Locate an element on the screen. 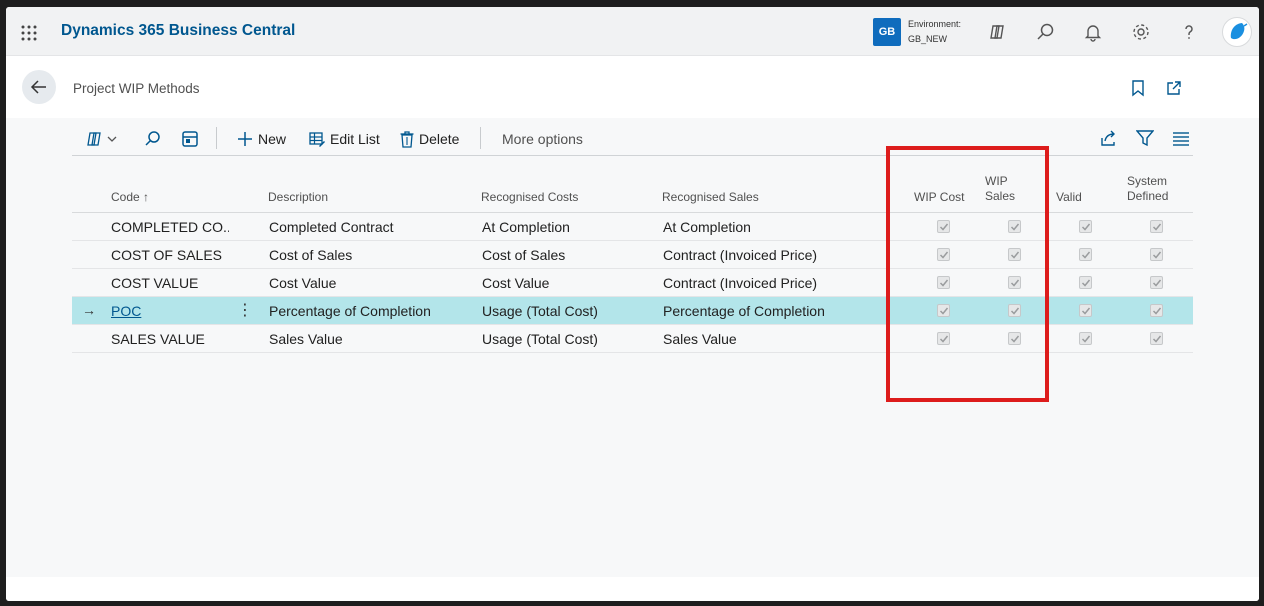  table-view-icon is located at coordinates (190, 139).